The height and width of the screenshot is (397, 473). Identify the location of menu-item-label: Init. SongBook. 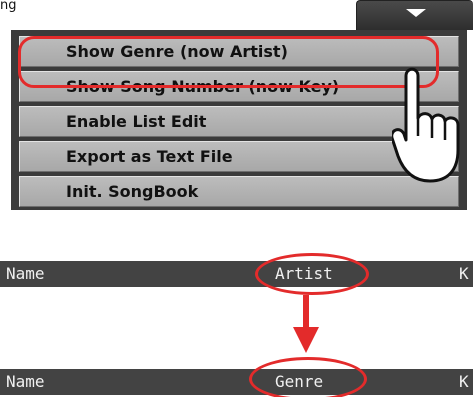
(132, 191).